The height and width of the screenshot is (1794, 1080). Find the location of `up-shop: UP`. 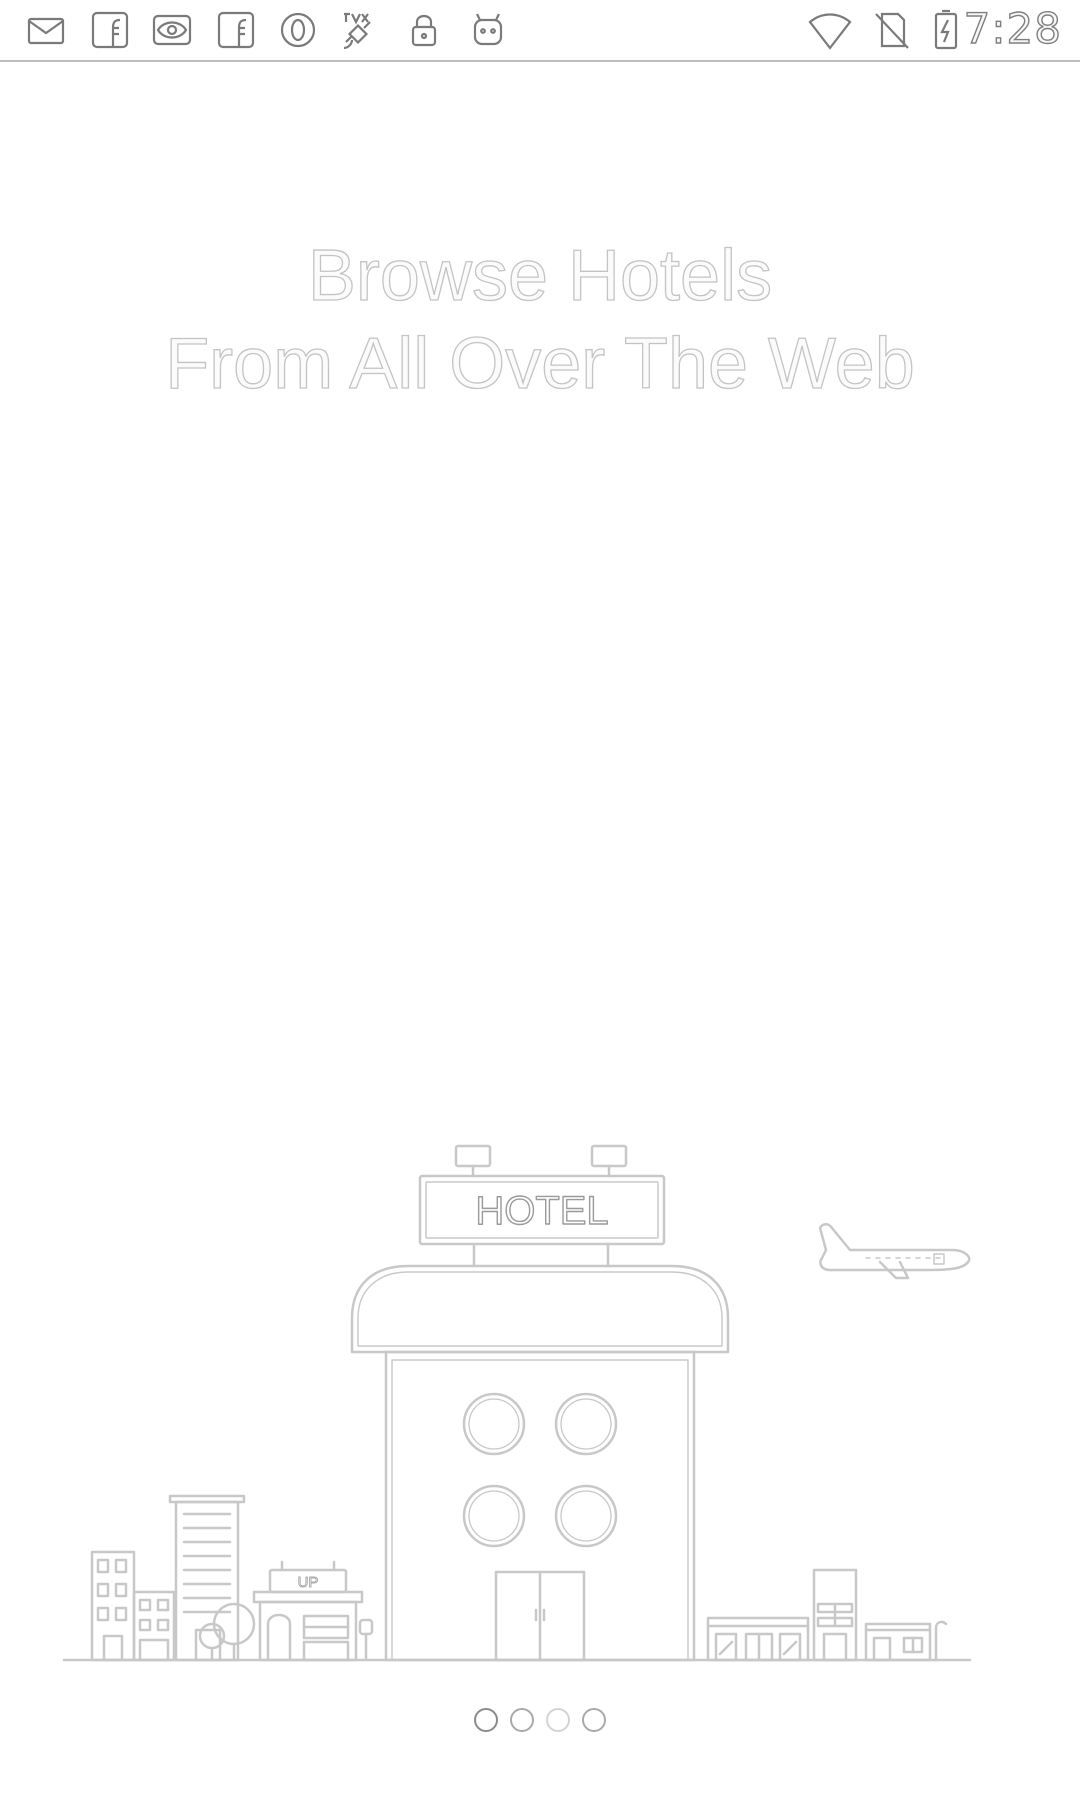

up-shop: UP is located at coordinates (308, 1611).